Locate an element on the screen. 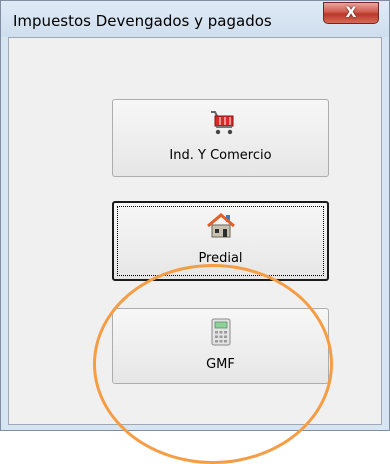 The height and width of the screenshot is (464, 390). close-icon: X is located at coordinates (351, 13).